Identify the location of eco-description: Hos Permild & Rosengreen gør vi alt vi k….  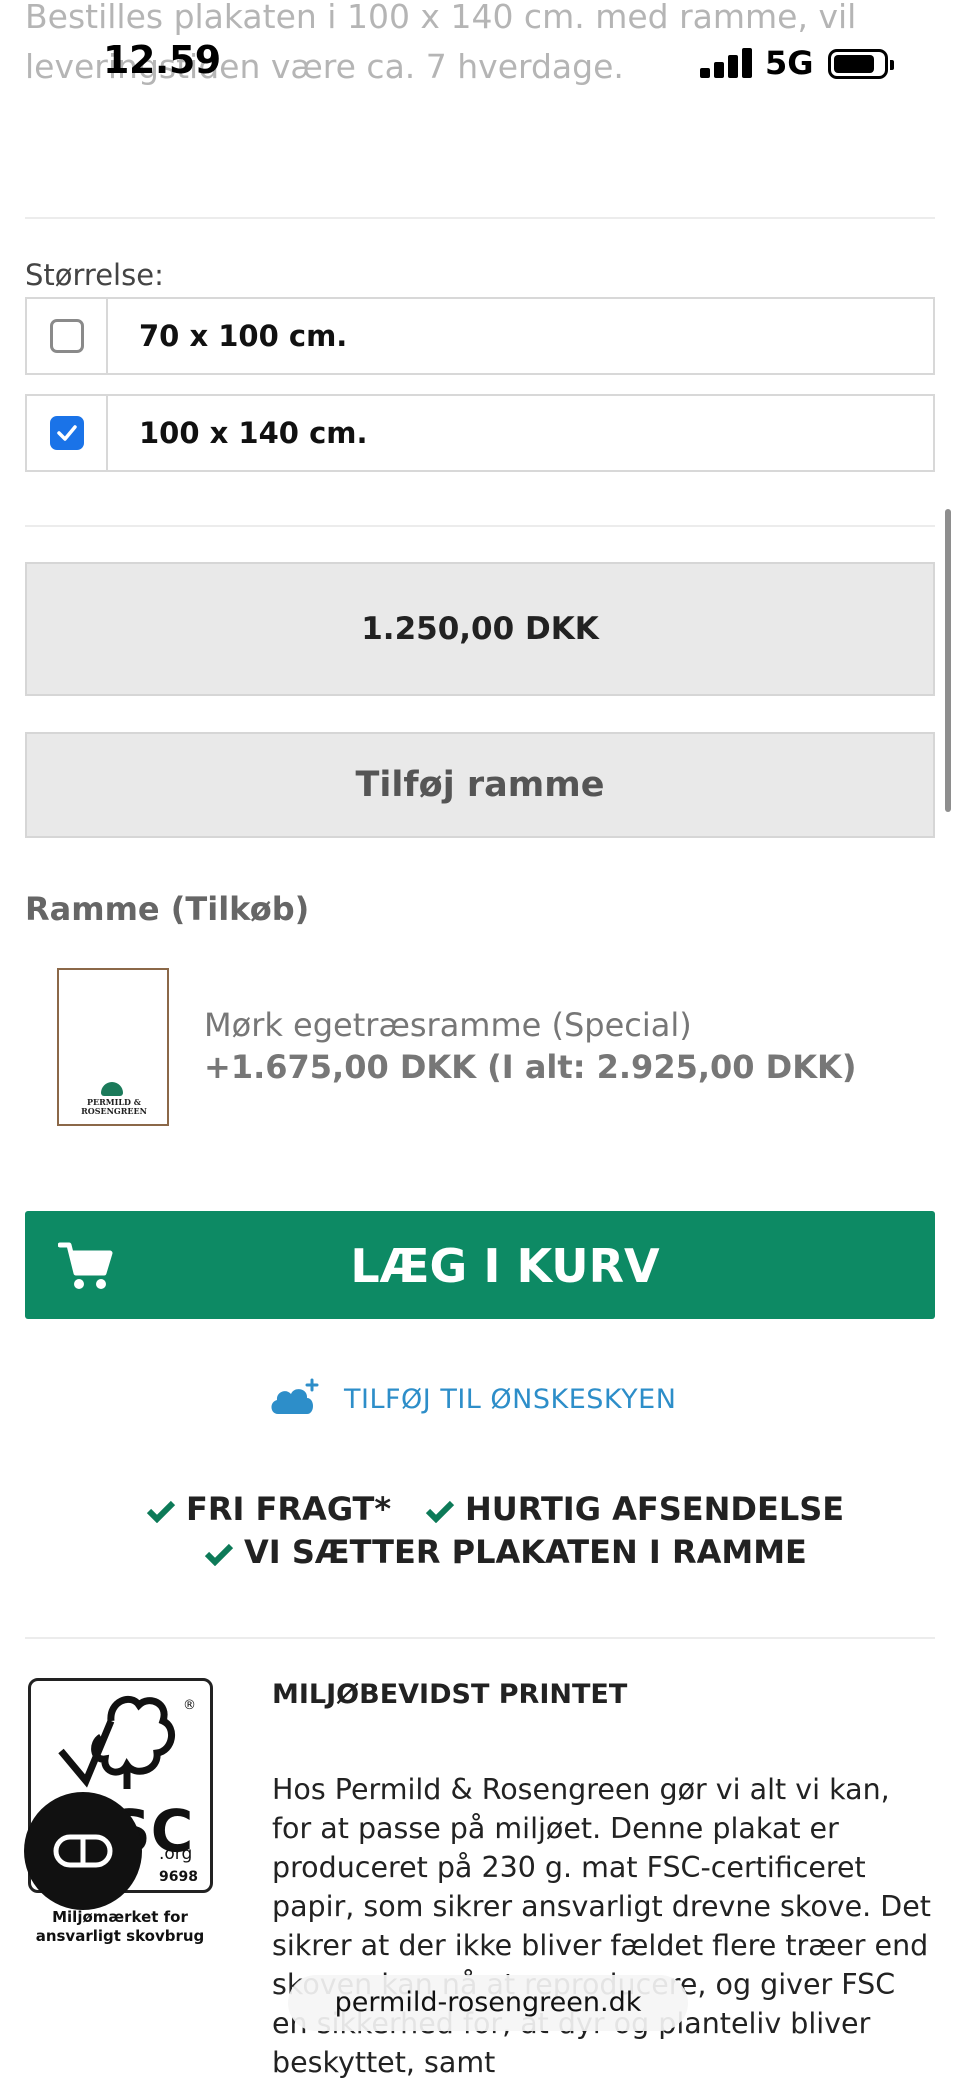
(601, 1925).